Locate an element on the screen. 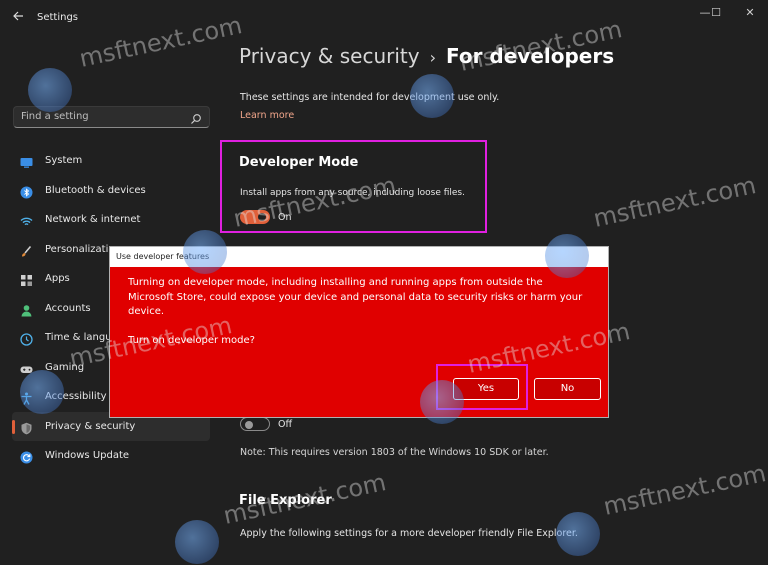  shield-icon is located at coordinates (26, 427).